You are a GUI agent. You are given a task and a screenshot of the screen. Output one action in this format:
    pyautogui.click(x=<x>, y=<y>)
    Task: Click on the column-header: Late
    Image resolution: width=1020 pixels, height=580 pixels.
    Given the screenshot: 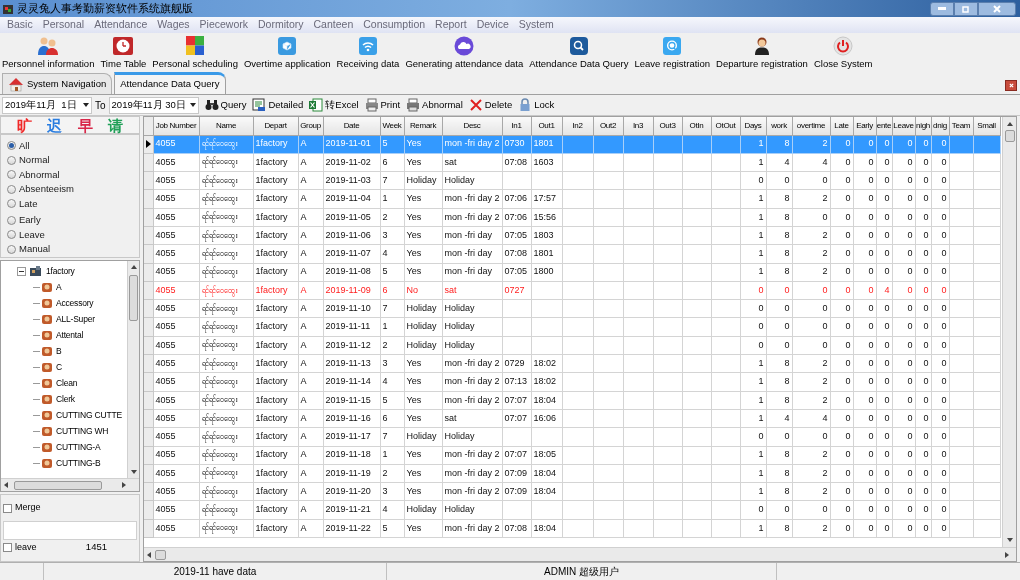 What is the action you would take?
    pyautogui.click(x=841, y=126)
    